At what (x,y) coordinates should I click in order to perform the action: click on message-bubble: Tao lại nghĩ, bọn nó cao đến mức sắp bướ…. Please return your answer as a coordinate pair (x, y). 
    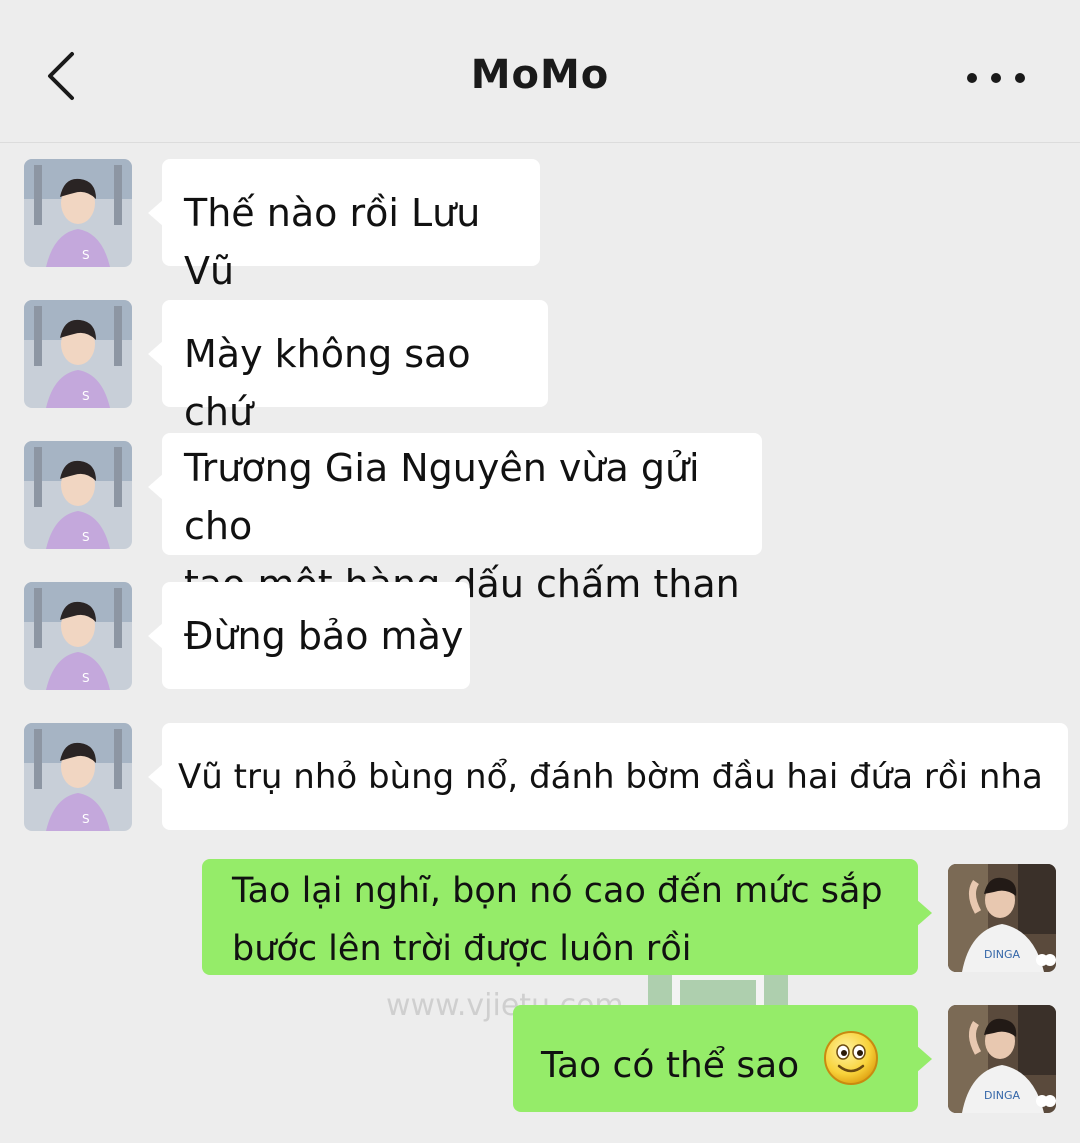
    Looking at the image, I should click on (567, 917).